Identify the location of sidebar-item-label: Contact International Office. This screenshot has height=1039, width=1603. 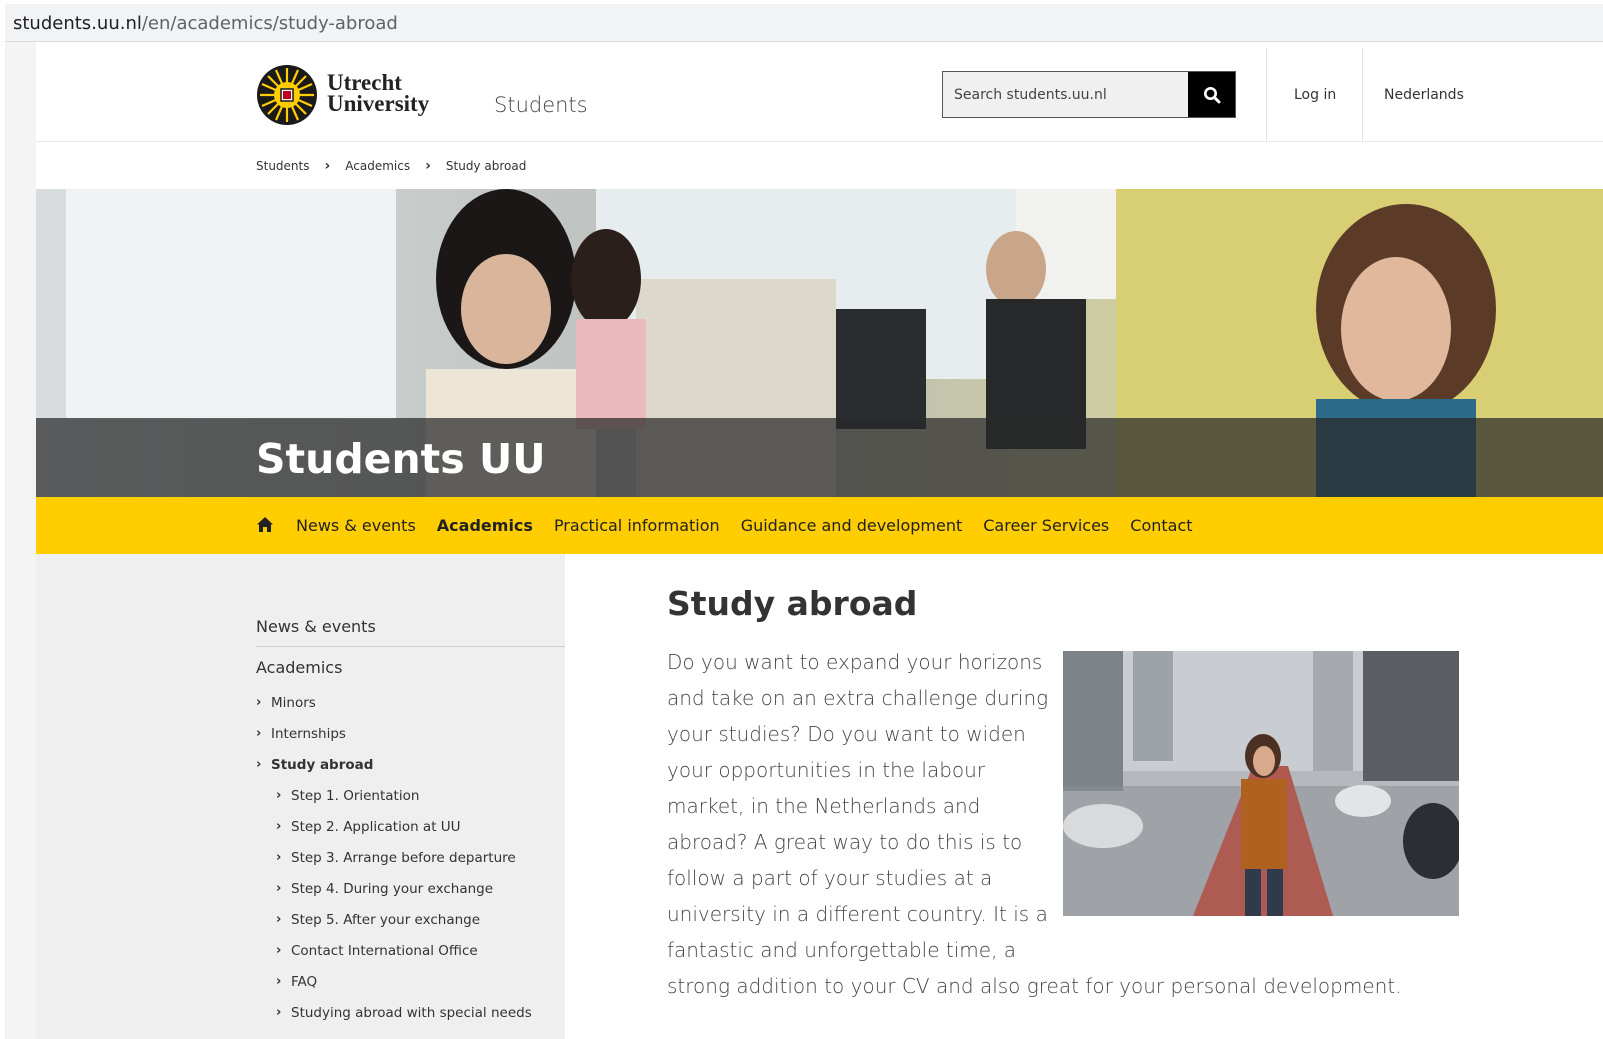
(384, 950).